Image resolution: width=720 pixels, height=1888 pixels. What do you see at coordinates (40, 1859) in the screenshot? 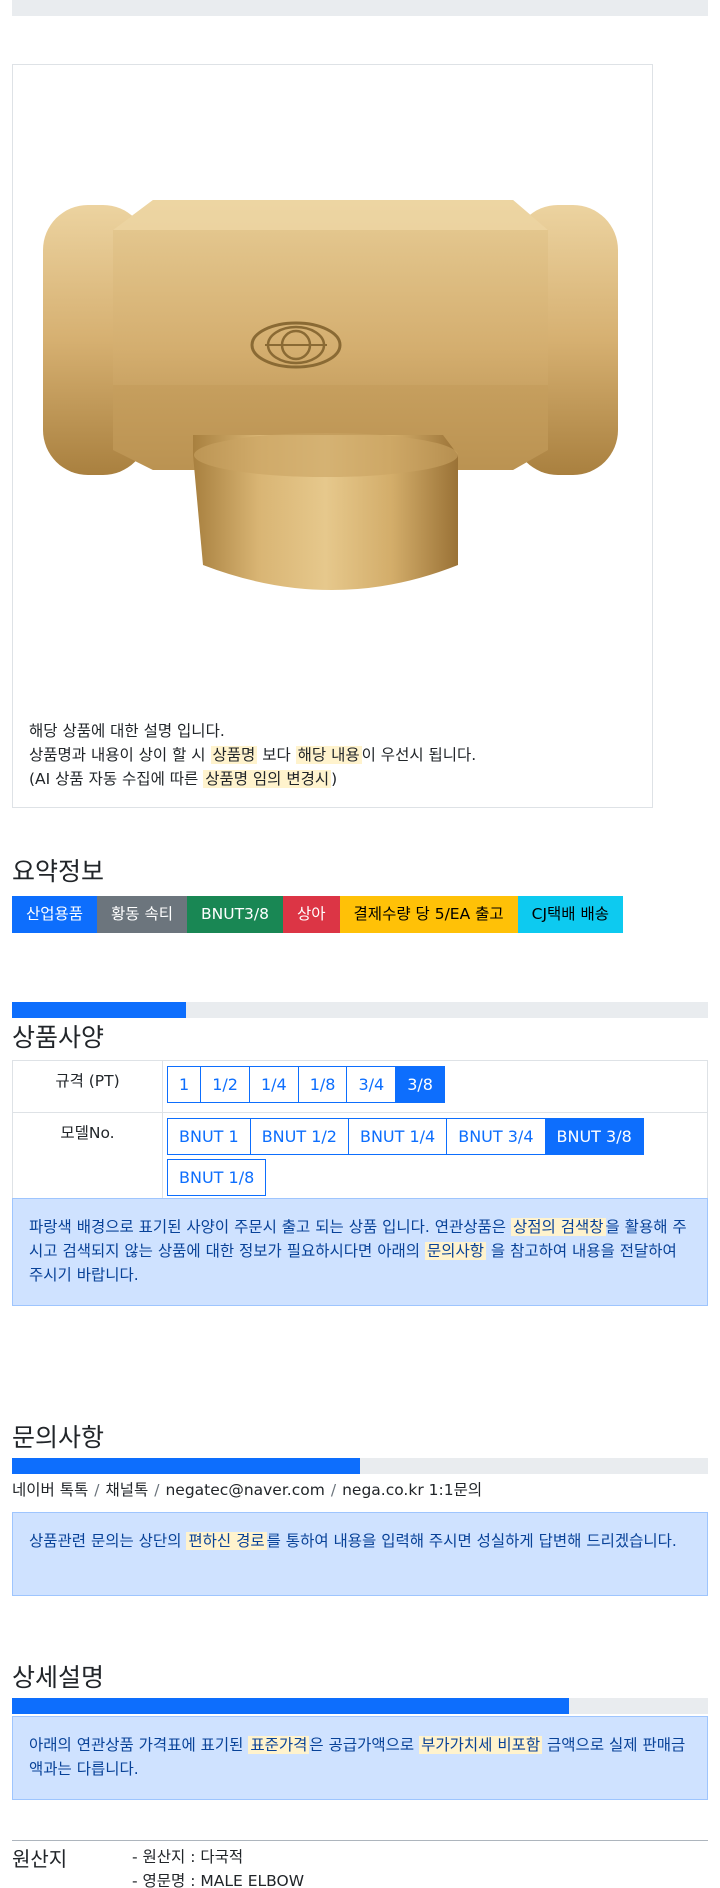
I see `origin-title: 원산지` at bounding box center [40, 1859].